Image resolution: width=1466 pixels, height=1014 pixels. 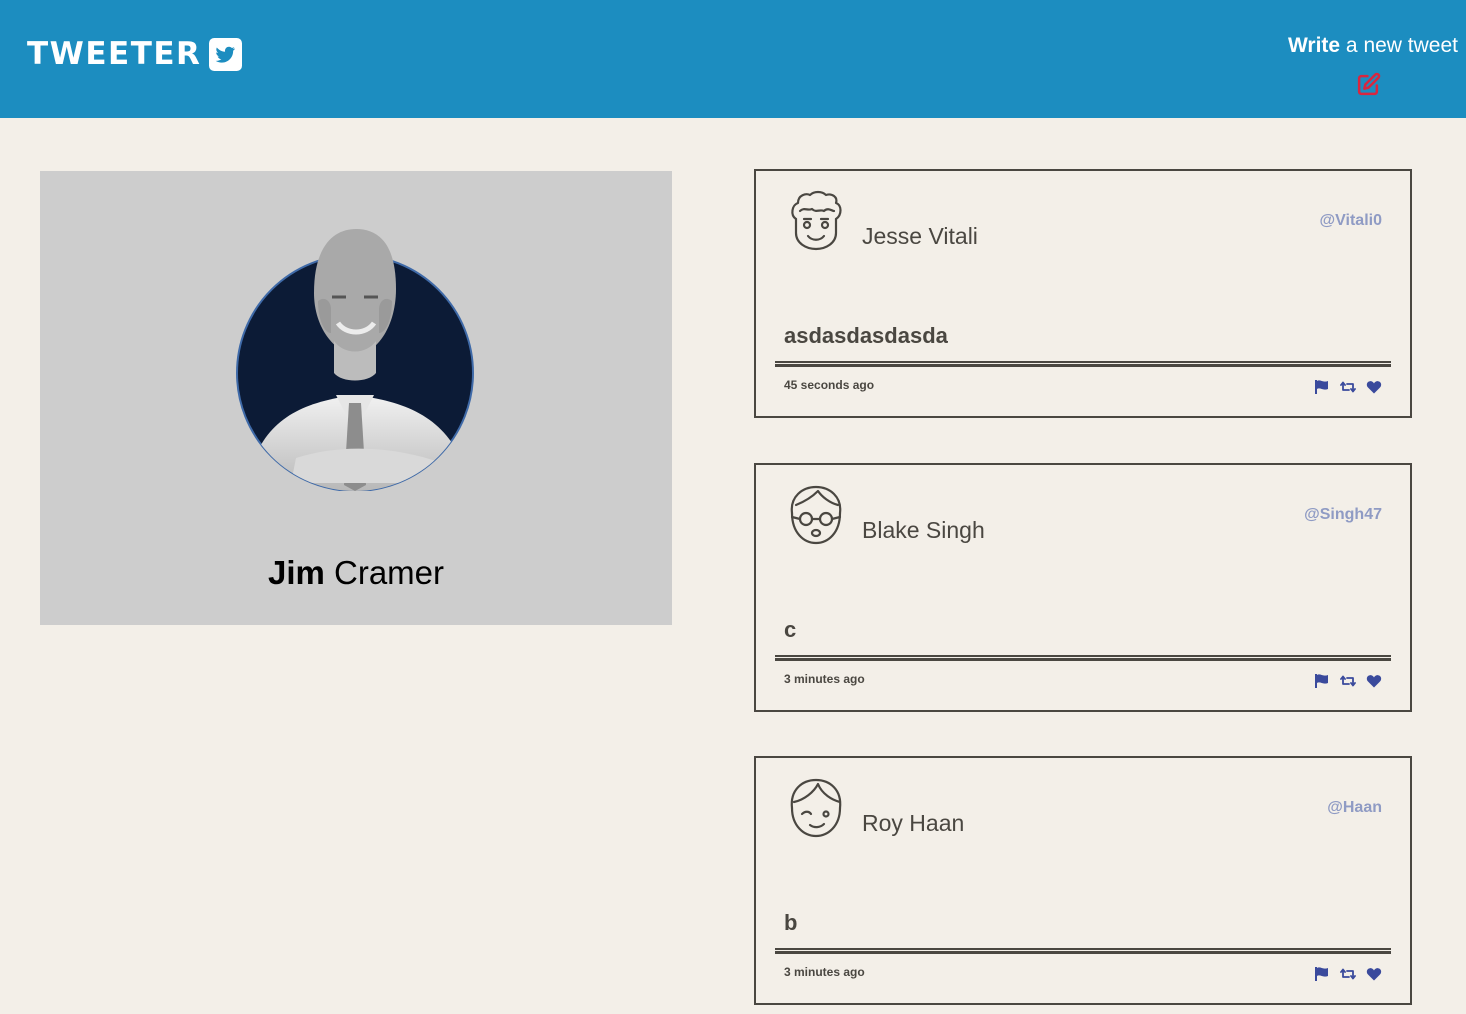 I want to click on tweet-author-handle: @Haan, so click(x=1354, y=807).